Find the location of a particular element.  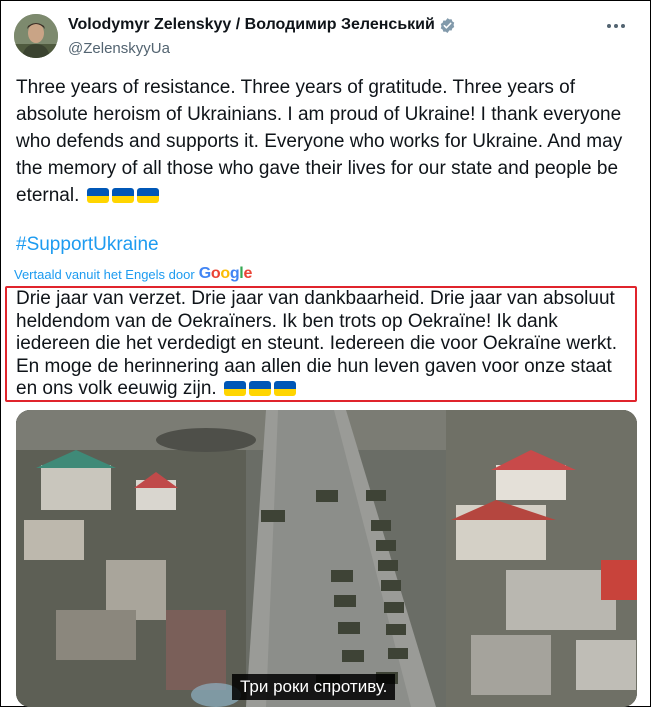

translation-attribution: Vertaald vanuit het Engels door Google is located at coordinates (133, 274).